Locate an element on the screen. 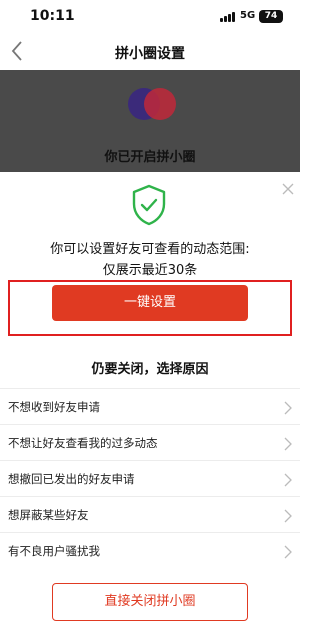 The height and width of the screenshot is (632, 320). info-text: 你可以设置好友可查看的动态范围: is located at coordinates (150, 249).